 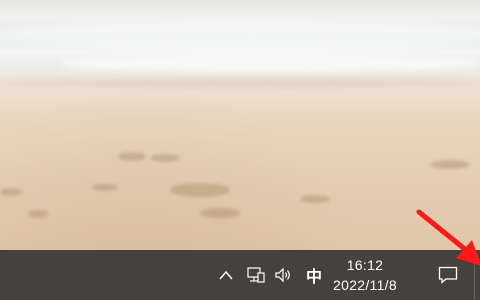 What do you see at coordinates (365, 265) in the screenshot?
I see `clock-time: 16:12` at bounding box center [365, 265].